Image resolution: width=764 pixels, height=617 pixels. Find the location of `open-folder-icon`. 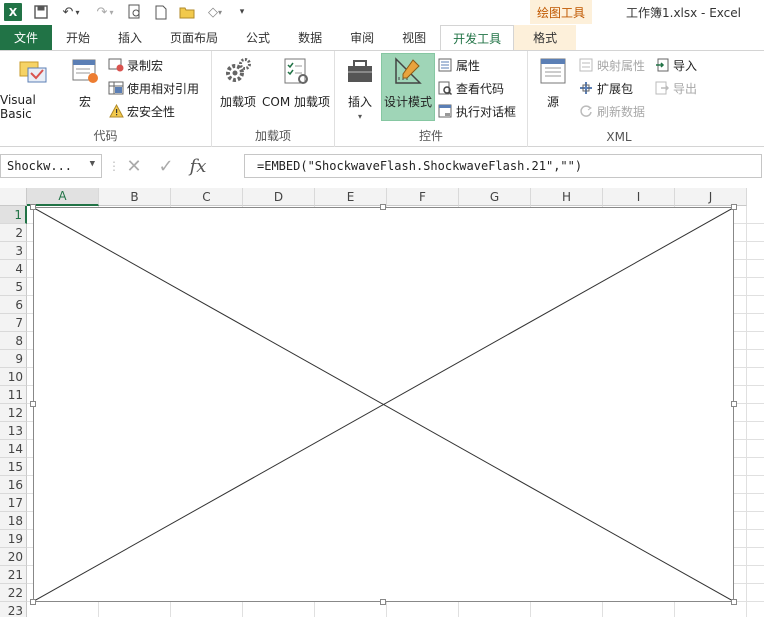

open-folder-icon is located at coordinates (187, 12).